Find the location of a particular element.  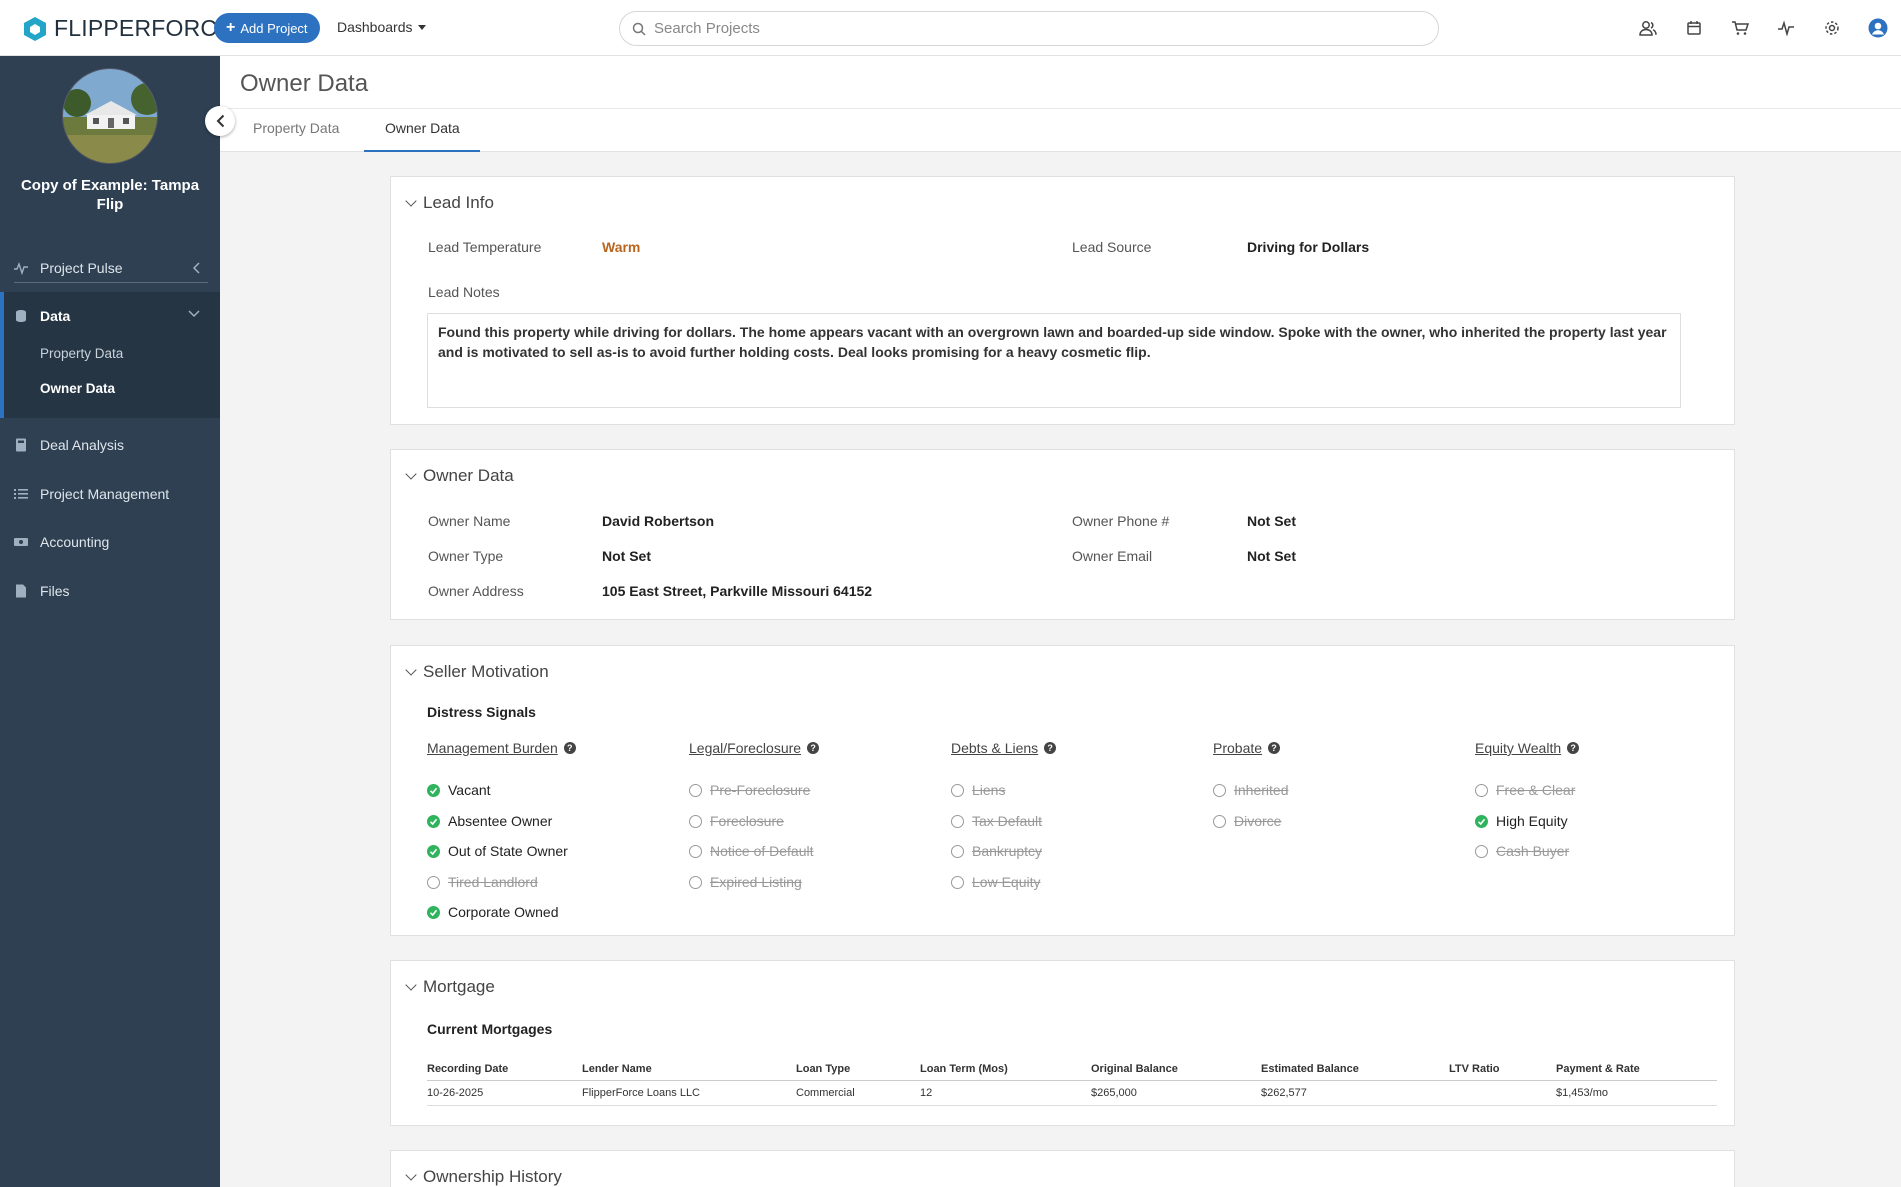

check-circle-icon is located at coordinates (433, 790).